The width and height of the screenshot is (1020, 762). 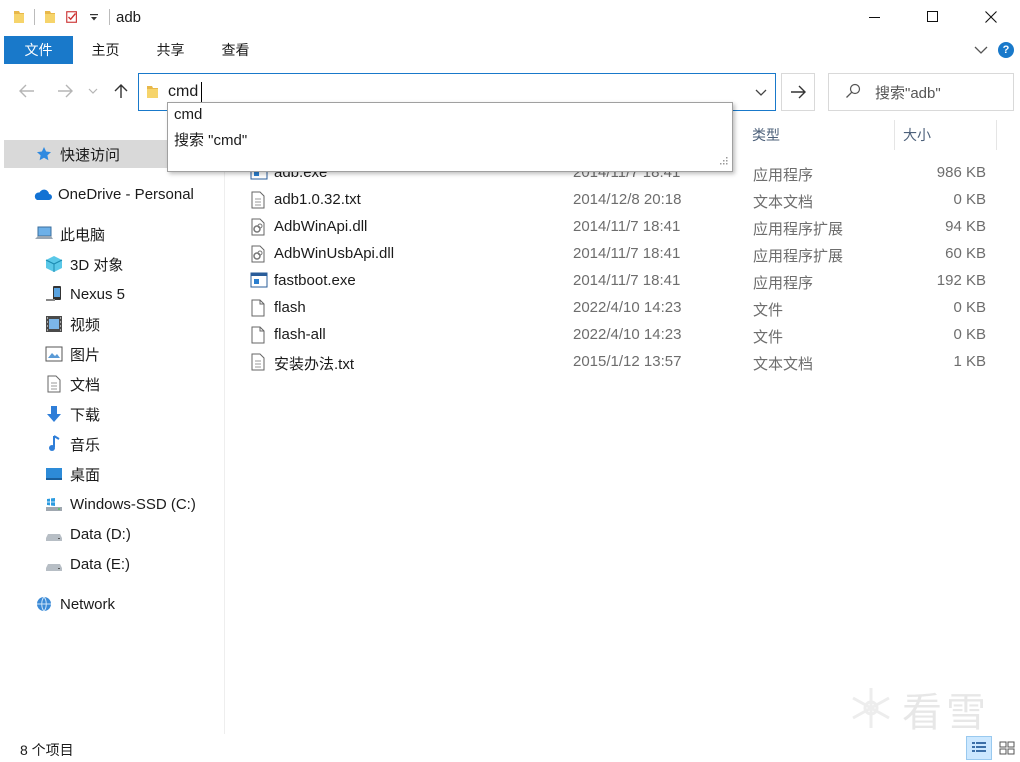 I want to click on tab-share: 共享, so click(x=170, y=50).